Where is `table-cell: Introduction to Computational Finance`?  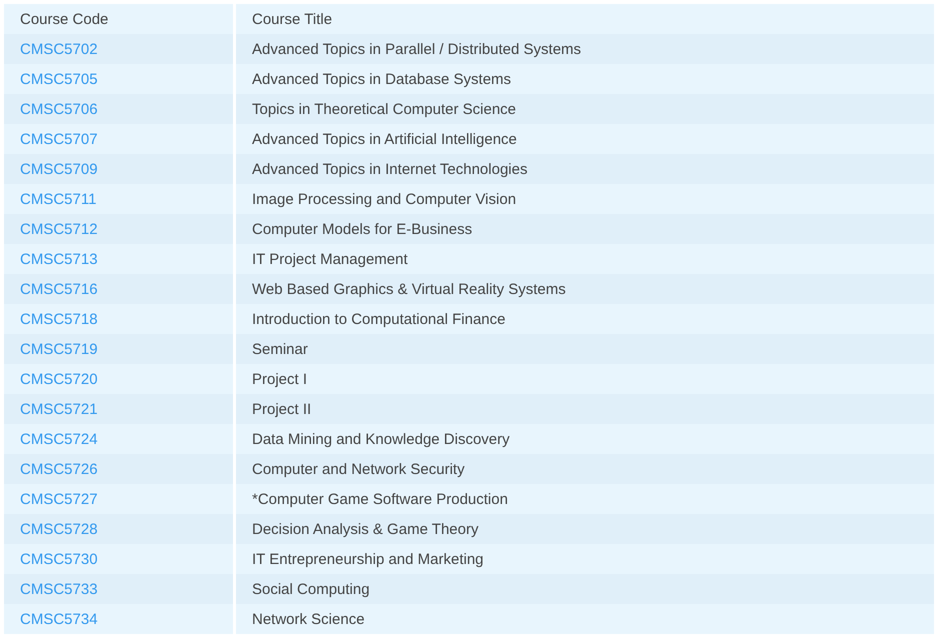 table-cell: Introduction to Computational Finance is located at coordinates (585, 319).